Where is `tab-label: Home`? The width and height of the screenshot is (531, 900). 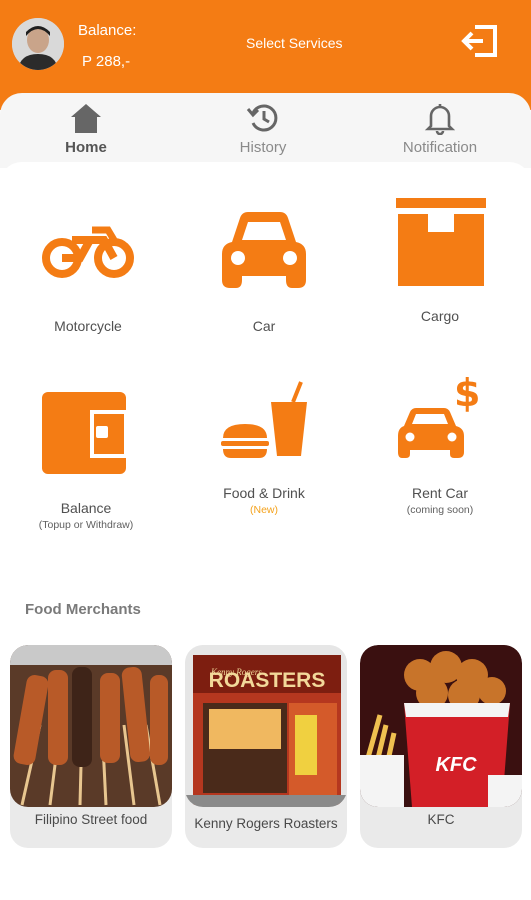 tab-label: Home is located at coordinates (86, 147).